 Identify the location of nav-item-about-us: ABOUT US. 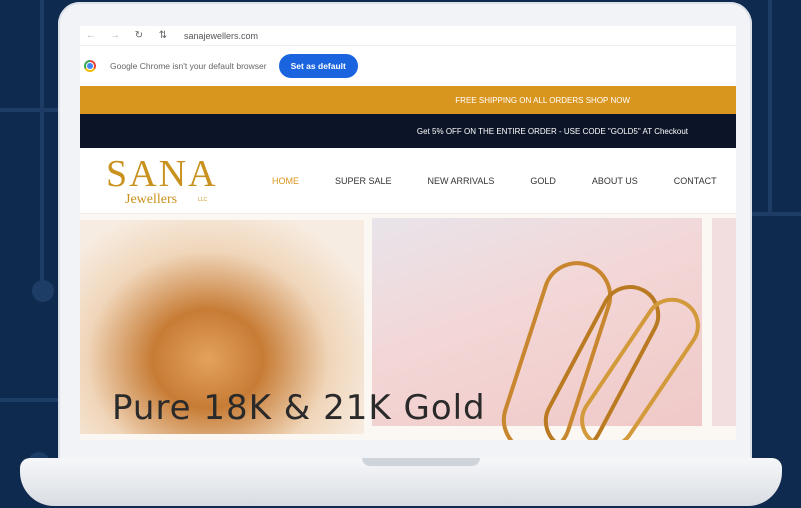
(615, 181).